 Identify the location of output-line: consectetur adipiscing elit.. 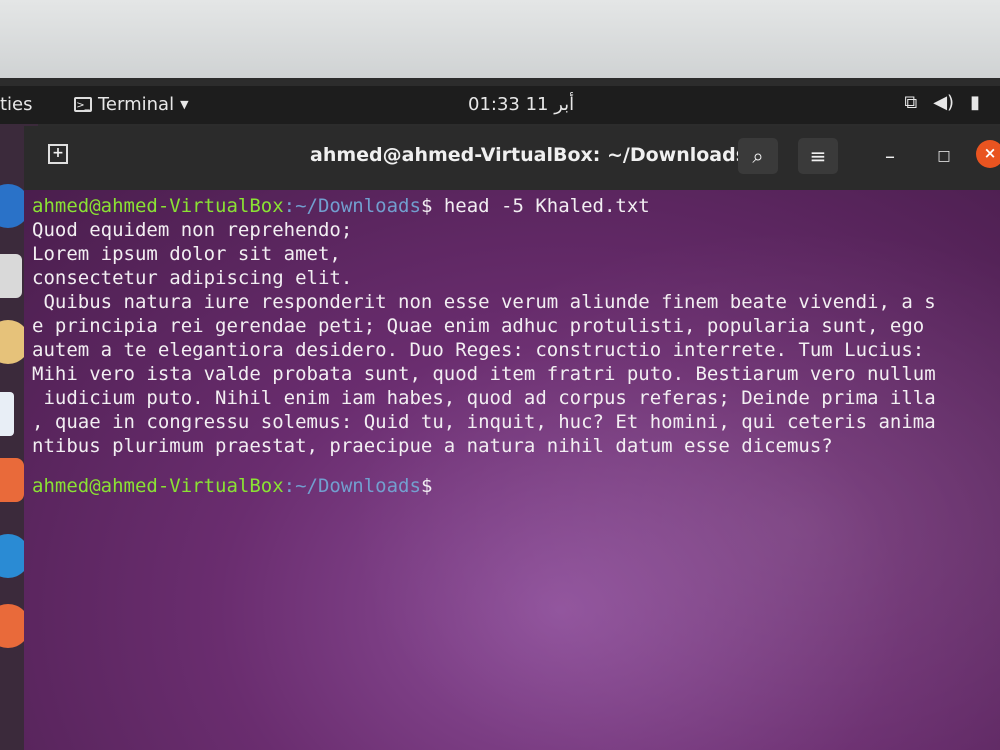
(192, 278).